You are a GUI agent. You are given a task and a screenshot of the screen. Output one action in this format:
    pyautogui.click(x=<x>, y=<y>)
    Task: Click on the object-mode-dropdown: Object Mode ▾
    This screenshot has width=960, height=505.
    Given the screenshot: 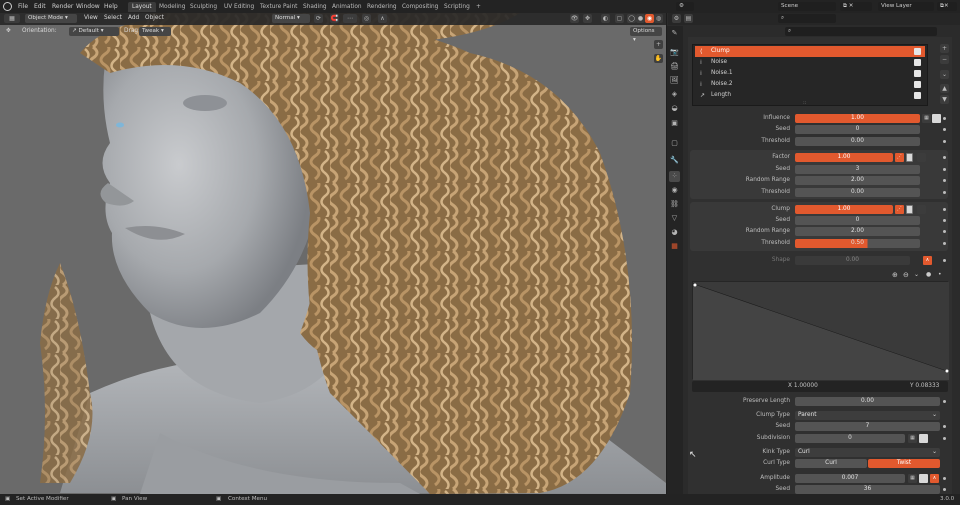 What is the action you would take?
    pyautogui.click(x=51, y=18)
    